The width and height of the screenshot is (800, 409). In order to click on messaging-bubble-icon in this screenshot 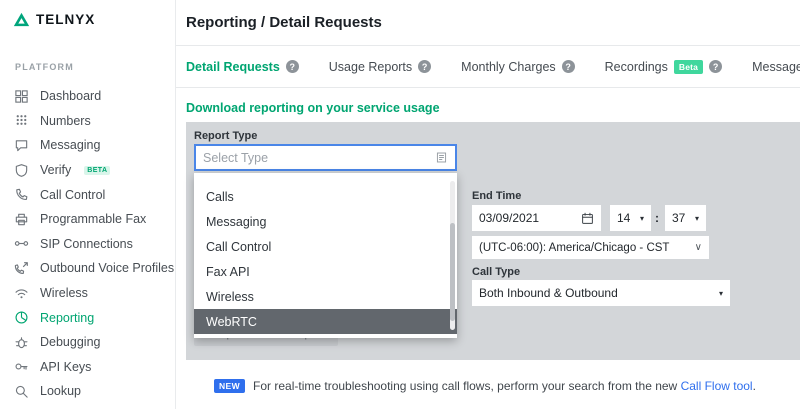, I will do `click(21, 145)`.